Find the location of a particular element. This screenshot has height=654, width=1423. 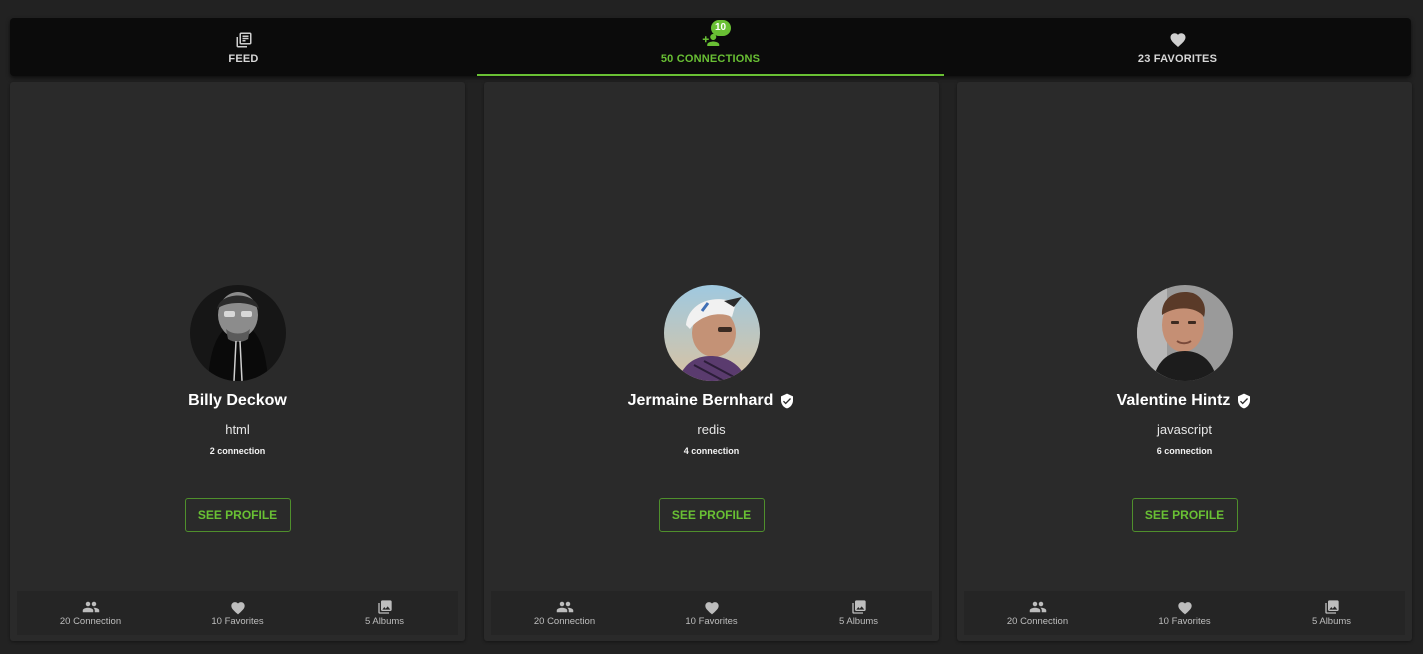

tab-feed: FEED is located at coordinates (243, 47).